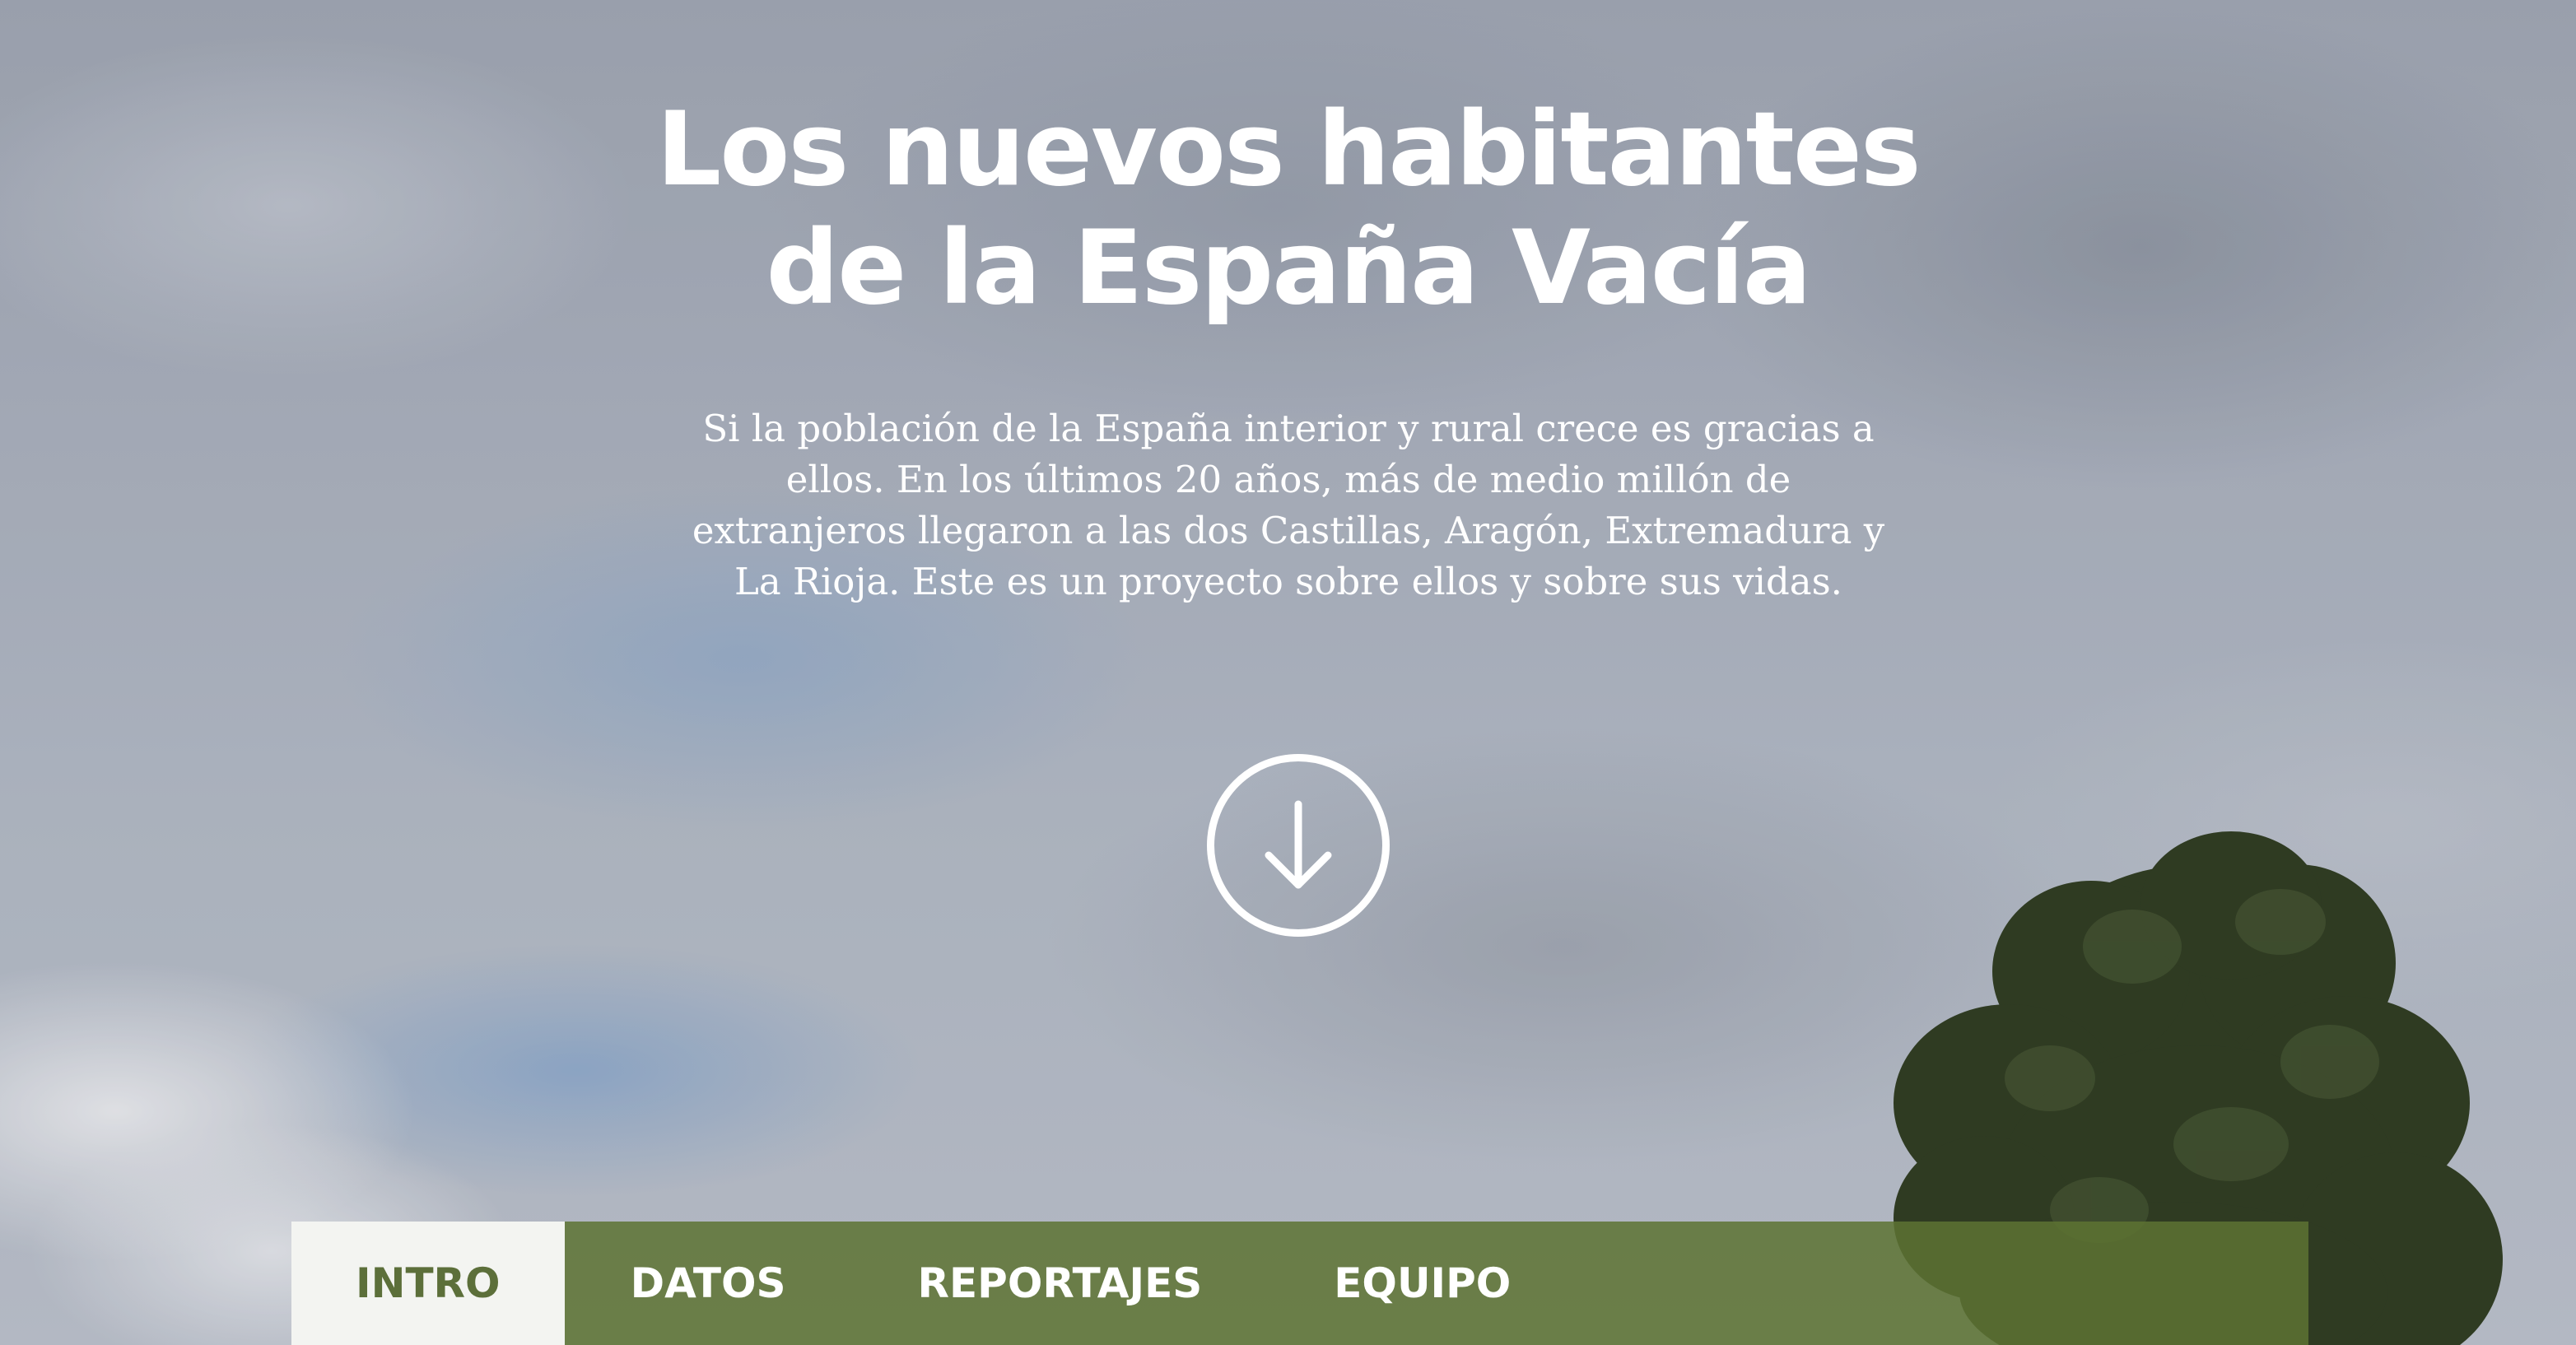 Image resolution: width=2576 pixels, height=1345 pixels. Describe the element at coordinates (708, 1283) in the screenshot. I see `tab-datos: DATOS` at that location.